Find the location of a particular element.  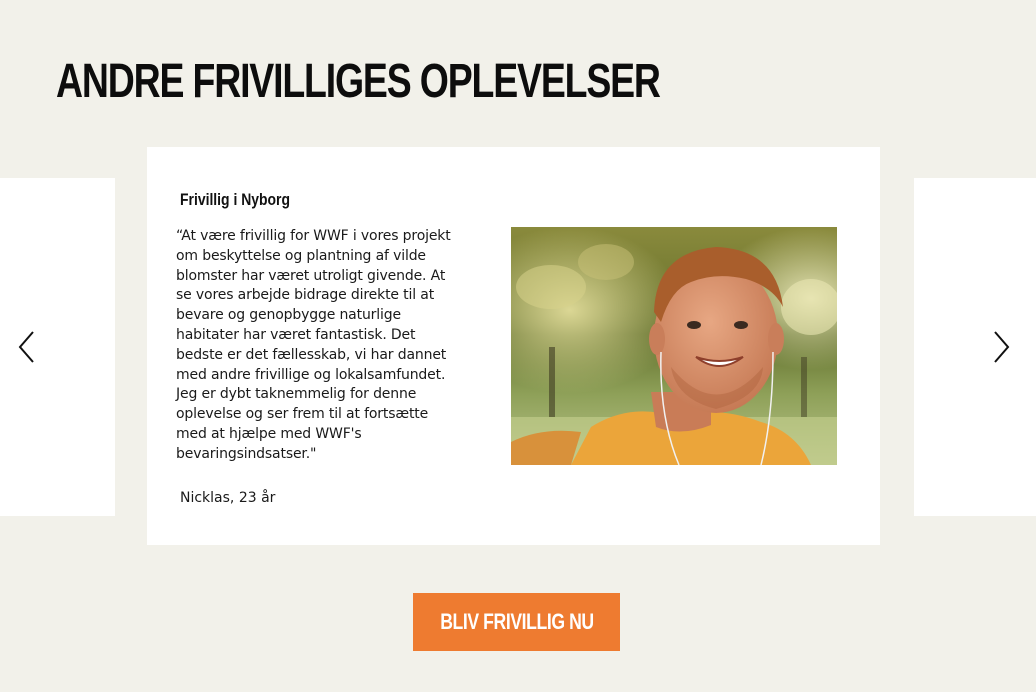

testimonial-heading: Frivillig i Nyborg is located at coordinates (235, 199).